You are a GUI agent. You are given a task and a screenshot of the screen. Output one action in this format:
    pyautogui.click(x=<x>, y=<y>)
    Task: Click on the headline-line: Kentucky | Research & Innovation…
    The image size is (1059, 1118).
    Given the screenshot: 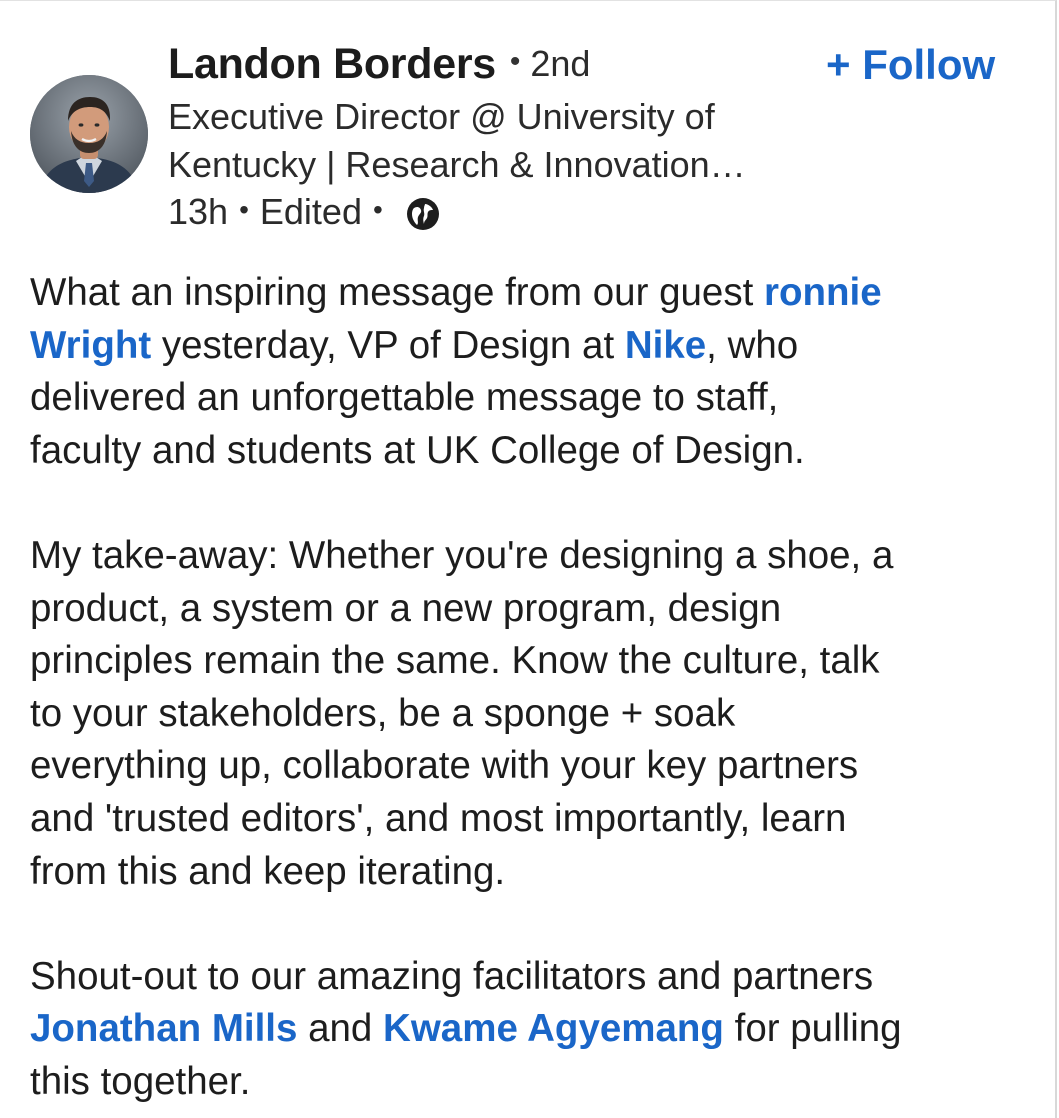 What is the action you would take?
    pyautogui.click(x=457, y=164)
    